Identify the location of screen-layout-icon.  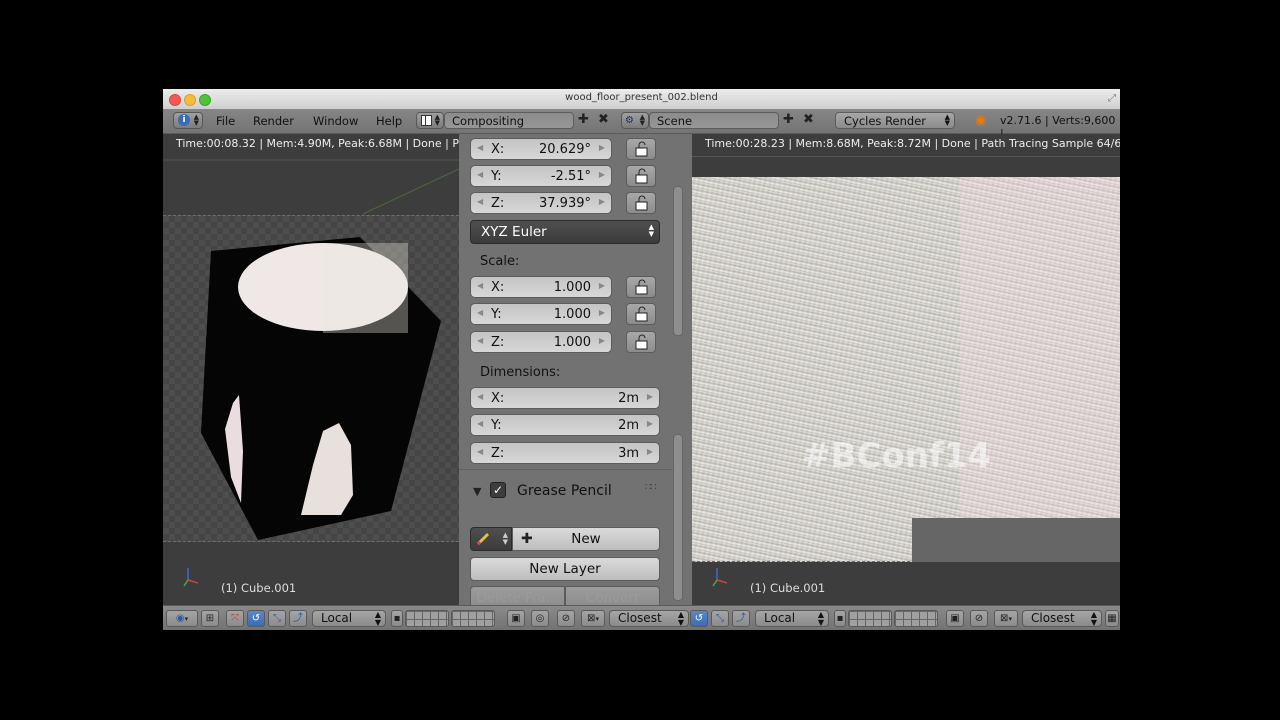
(426, 120).